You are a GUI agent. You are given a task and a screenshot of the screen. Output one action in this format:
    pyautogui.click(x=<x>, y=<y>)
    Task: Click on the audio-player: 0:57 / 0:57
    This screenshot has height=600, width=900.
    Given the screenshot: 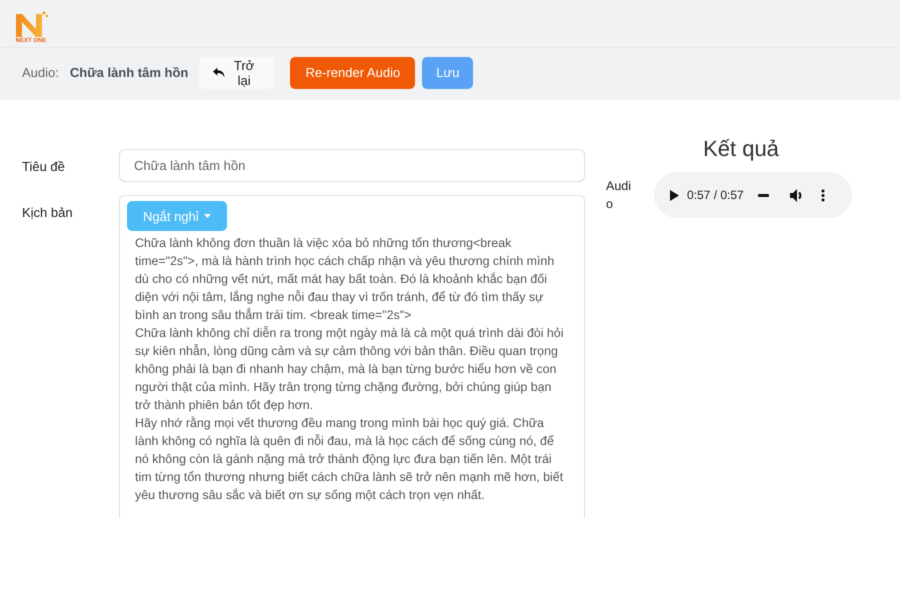 What is the action you would take?
    pyautogui.click(x=753, y=195)
    